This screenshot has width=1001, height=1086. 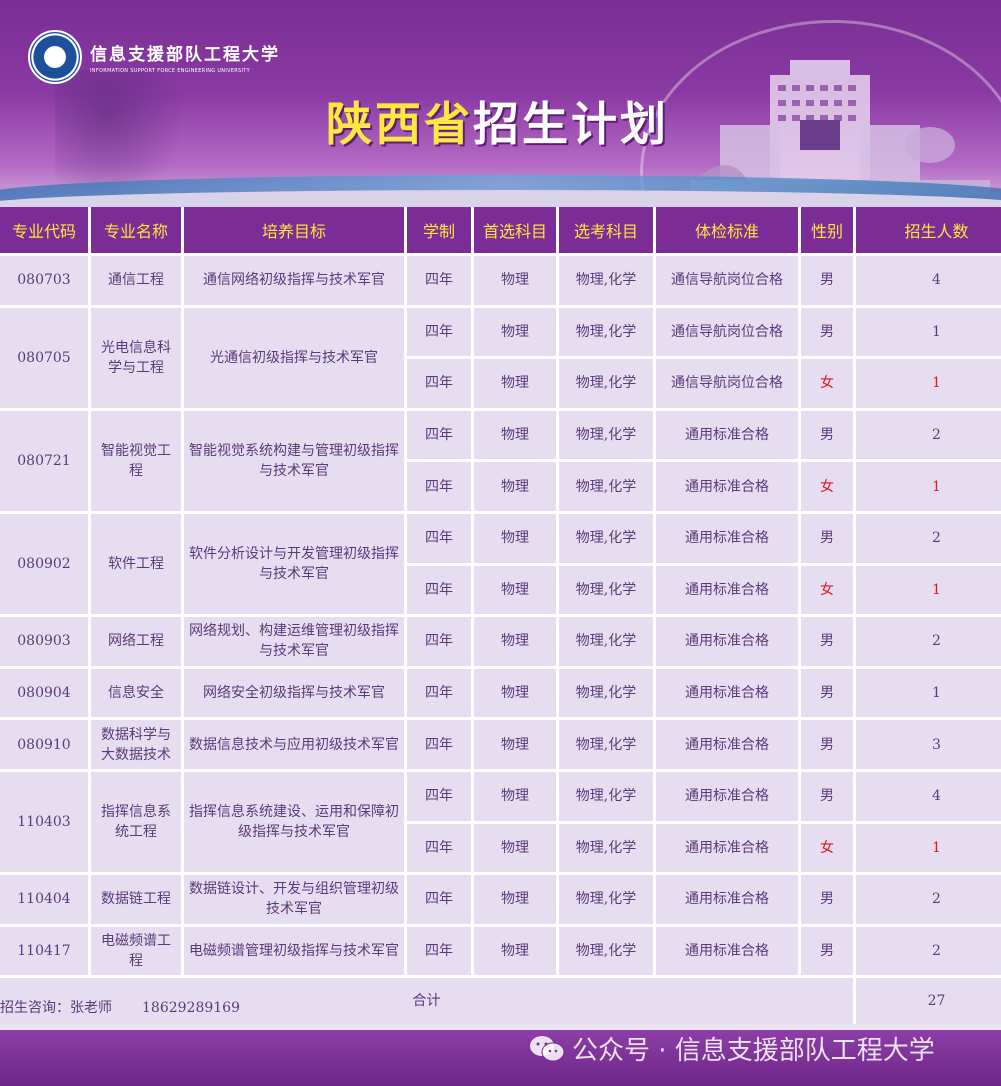 What do you see at coordinates (294, 564) in the screenshot?
I see `training-goal-cell: 软件分析设计与开发管理初级指挥与技术军官` at bounding box center [294, 564].